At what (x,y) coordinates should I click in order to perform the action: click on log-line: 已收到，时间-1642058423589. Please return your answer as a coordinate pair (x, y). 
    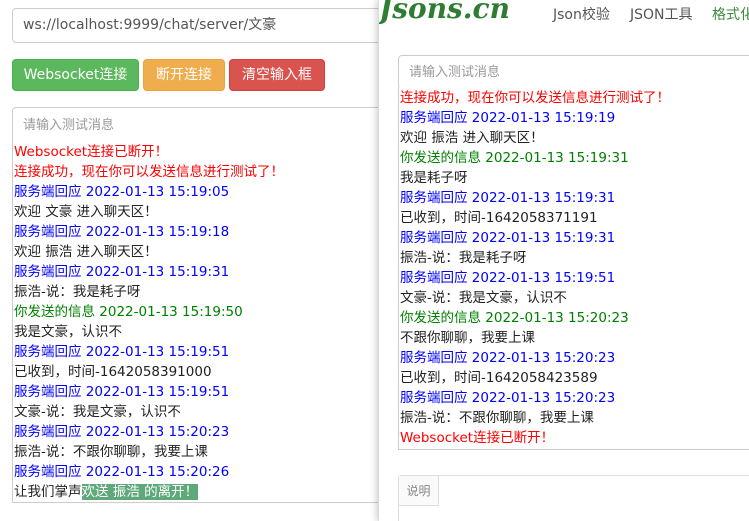
    Looking at the image, I should click on (499, 378).